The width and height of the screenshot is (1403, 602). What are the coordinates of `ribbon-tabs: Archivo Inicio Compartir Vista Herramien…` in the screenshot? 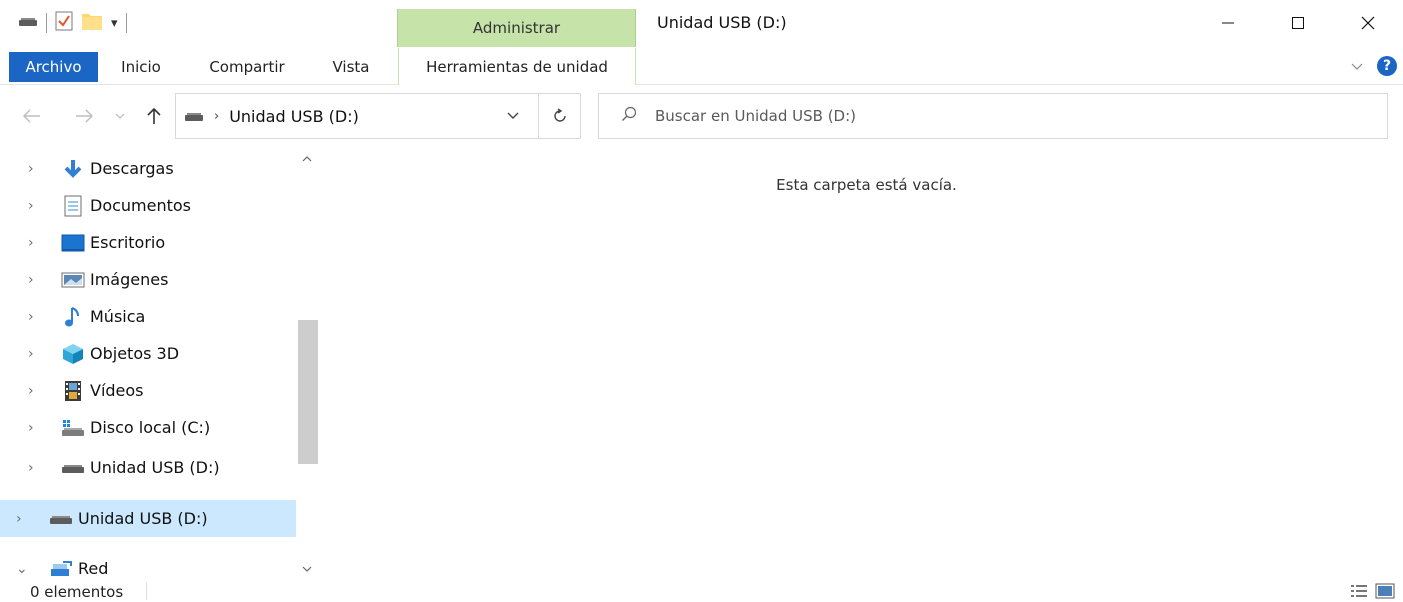 It's located at (701, 66).